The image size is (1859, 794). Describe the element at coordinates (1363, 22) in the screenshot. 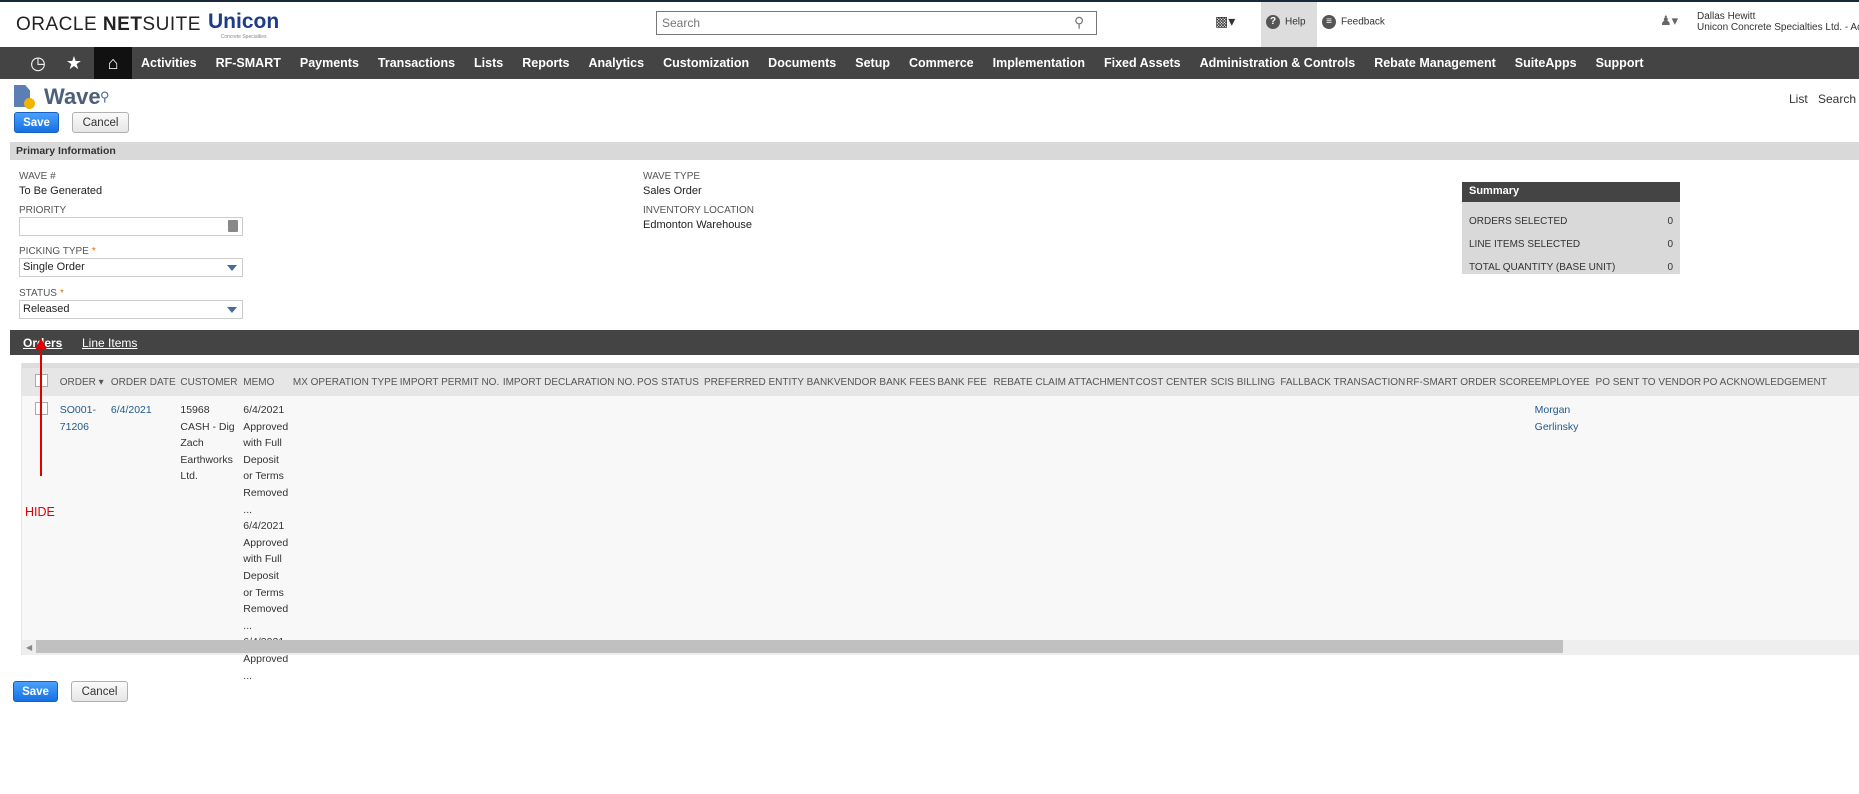

I see `feedback-label: Feedback` at that location.